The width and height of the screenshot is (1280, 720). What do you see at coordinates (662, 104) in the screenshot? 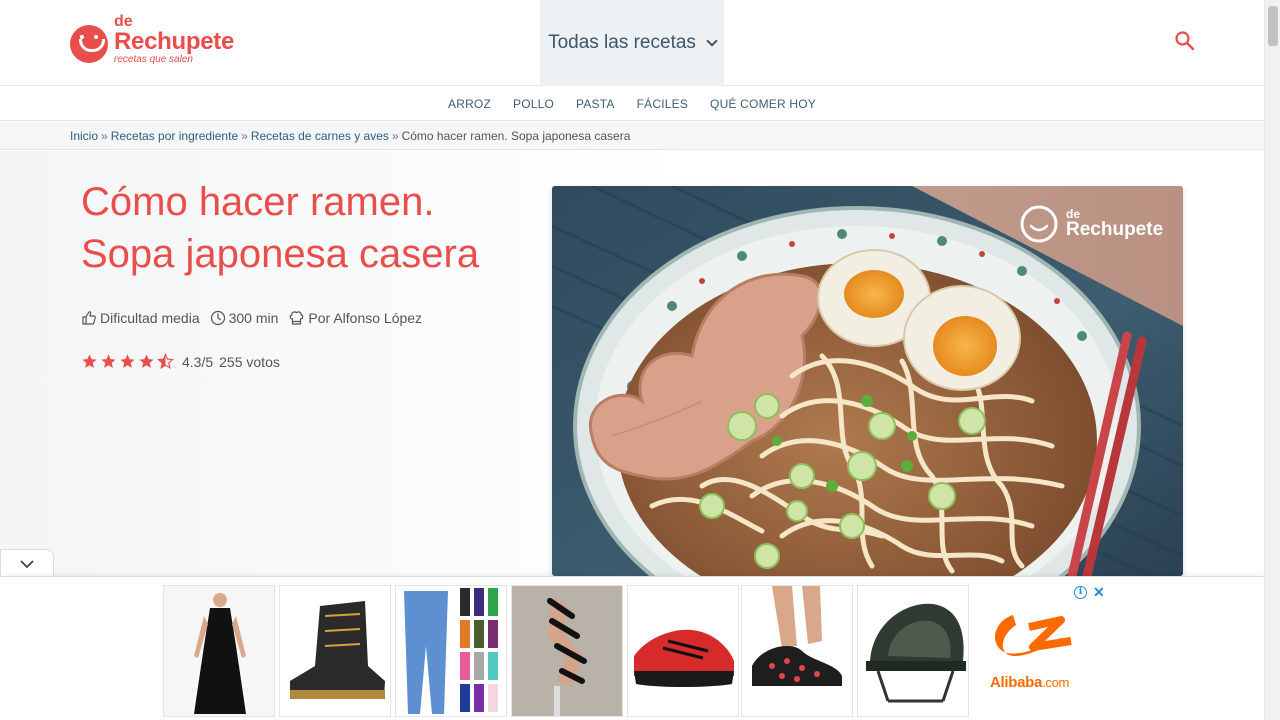
I see `nav-item-faciles: FÁCILES` at bounding box center [662, 104].